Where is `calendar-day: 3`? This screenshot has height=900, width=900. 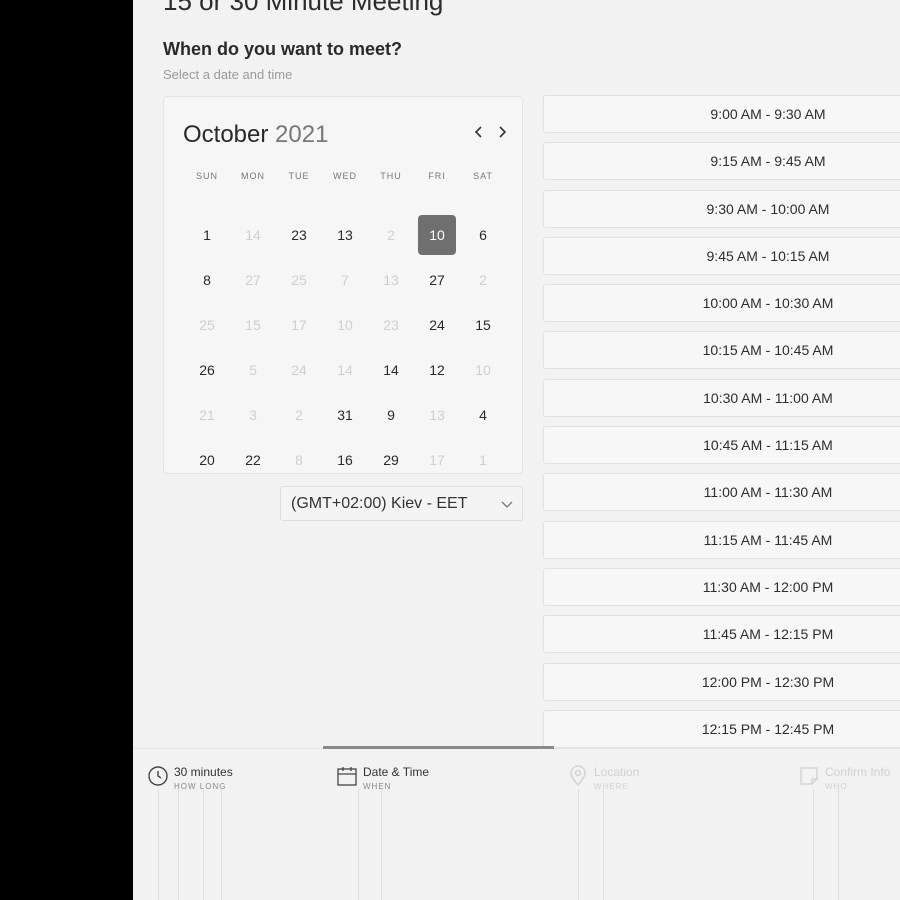 calendar-day: 3 is located at coordinates (253, 414).